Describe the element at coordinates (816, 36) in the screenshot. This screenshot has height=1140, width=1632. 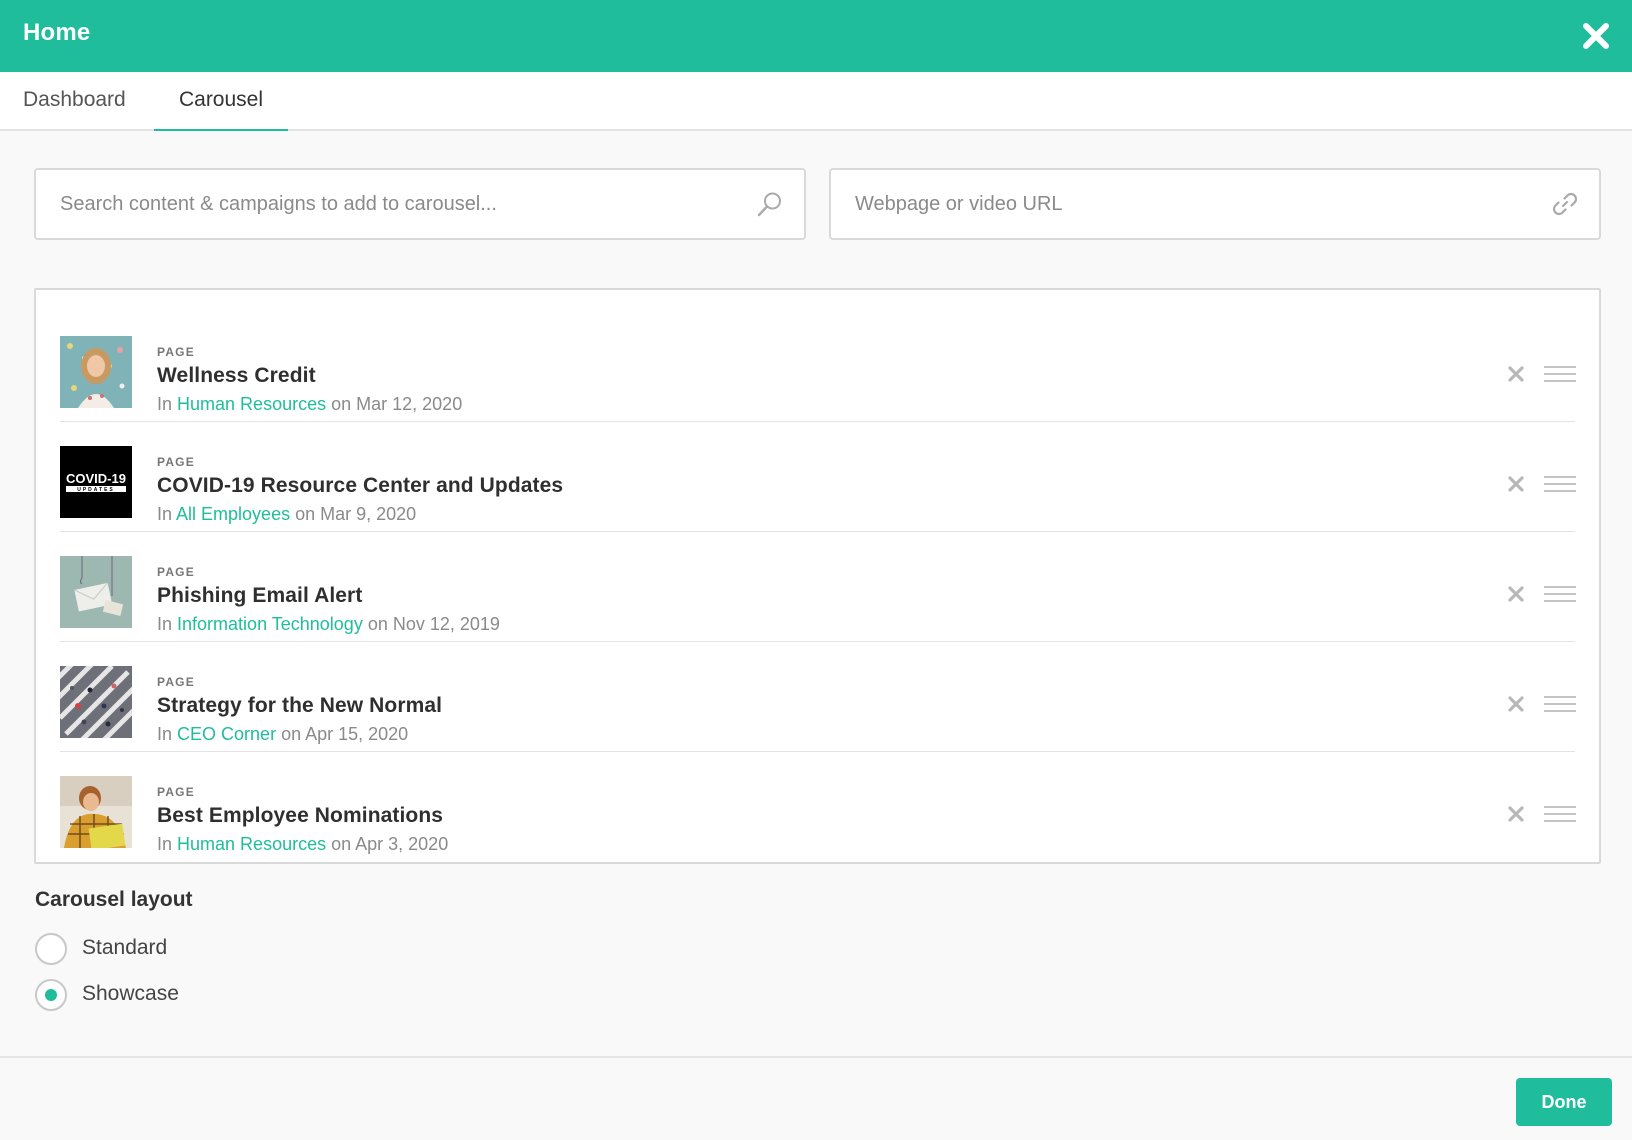
I see `modal-header: Home` at that location.